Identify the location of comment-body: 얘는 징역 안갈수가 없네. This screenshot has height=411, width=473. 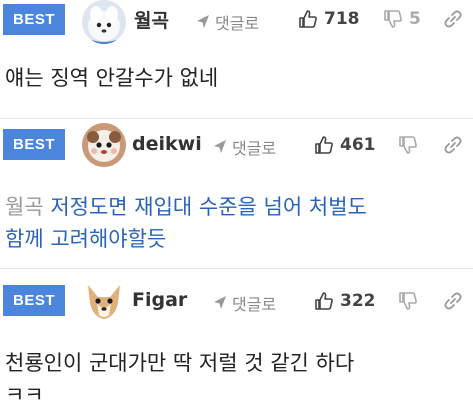
(112, 78).